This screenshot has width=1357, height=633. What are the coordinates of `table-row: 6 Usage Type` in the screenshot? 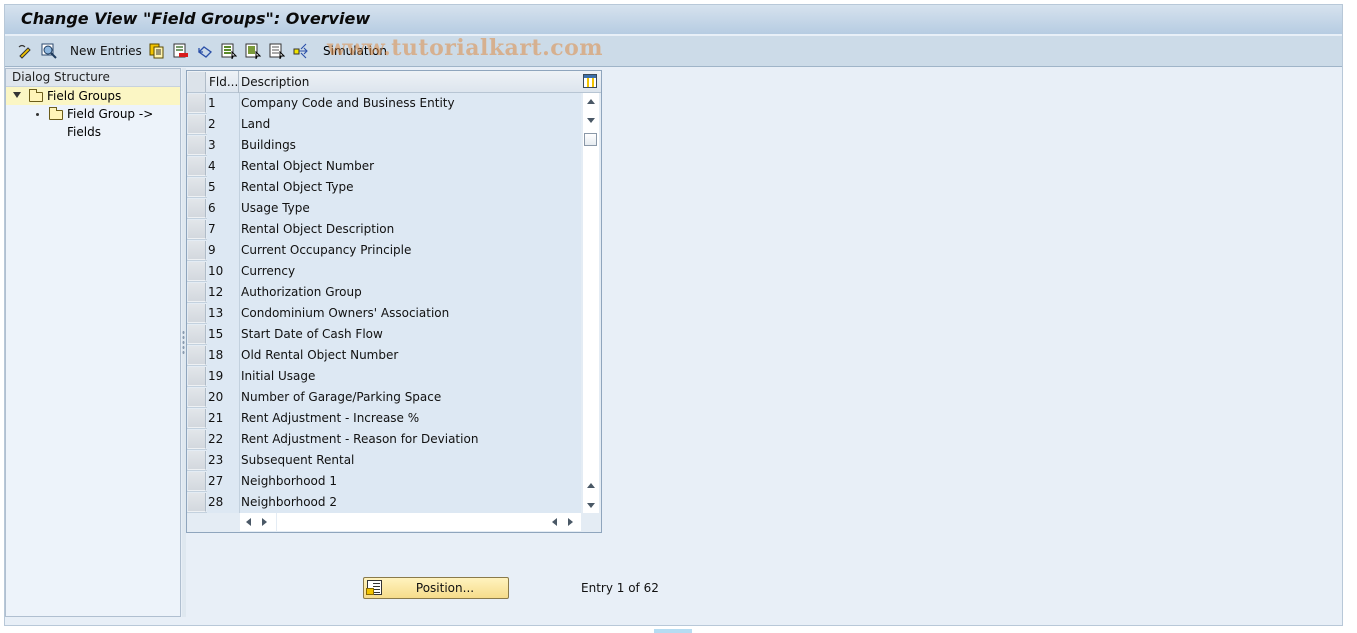 It's located at (384, 208).